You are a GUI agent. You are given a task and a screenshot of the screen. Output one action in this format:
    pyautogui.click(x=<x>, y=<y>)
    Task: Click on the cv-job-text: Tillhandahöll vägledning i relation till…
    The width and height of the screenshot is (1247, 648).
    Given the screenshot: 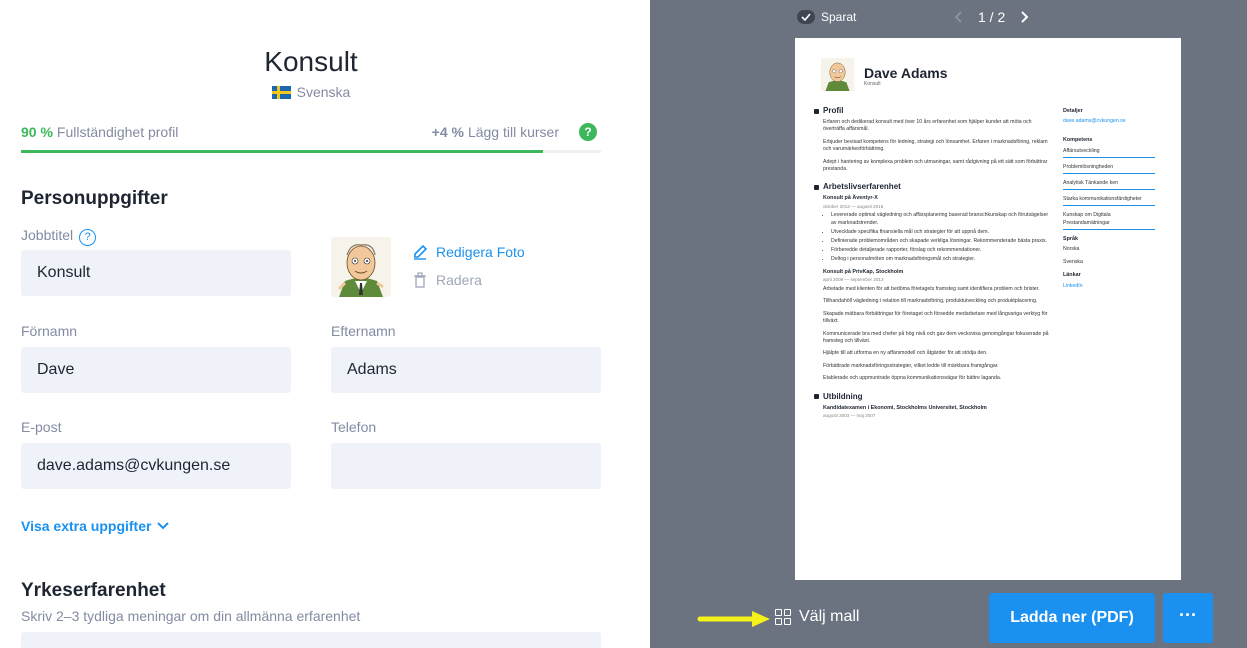 What is the action you would take?
    pyautogui.click(x=930, y=301)
    